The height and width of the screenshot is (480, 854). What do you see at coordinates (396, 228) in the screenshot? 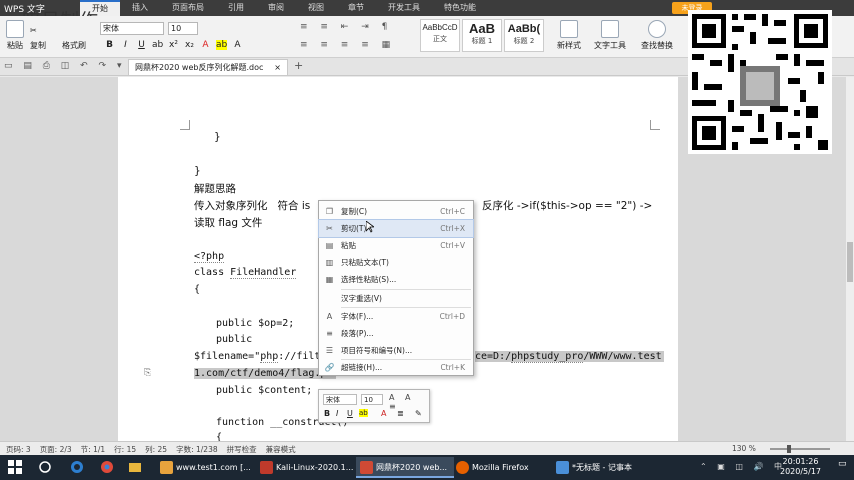
I see `menu-item-cut: ✂ 剪切(T) Ctrl+X` at bounding box center [396, 228].